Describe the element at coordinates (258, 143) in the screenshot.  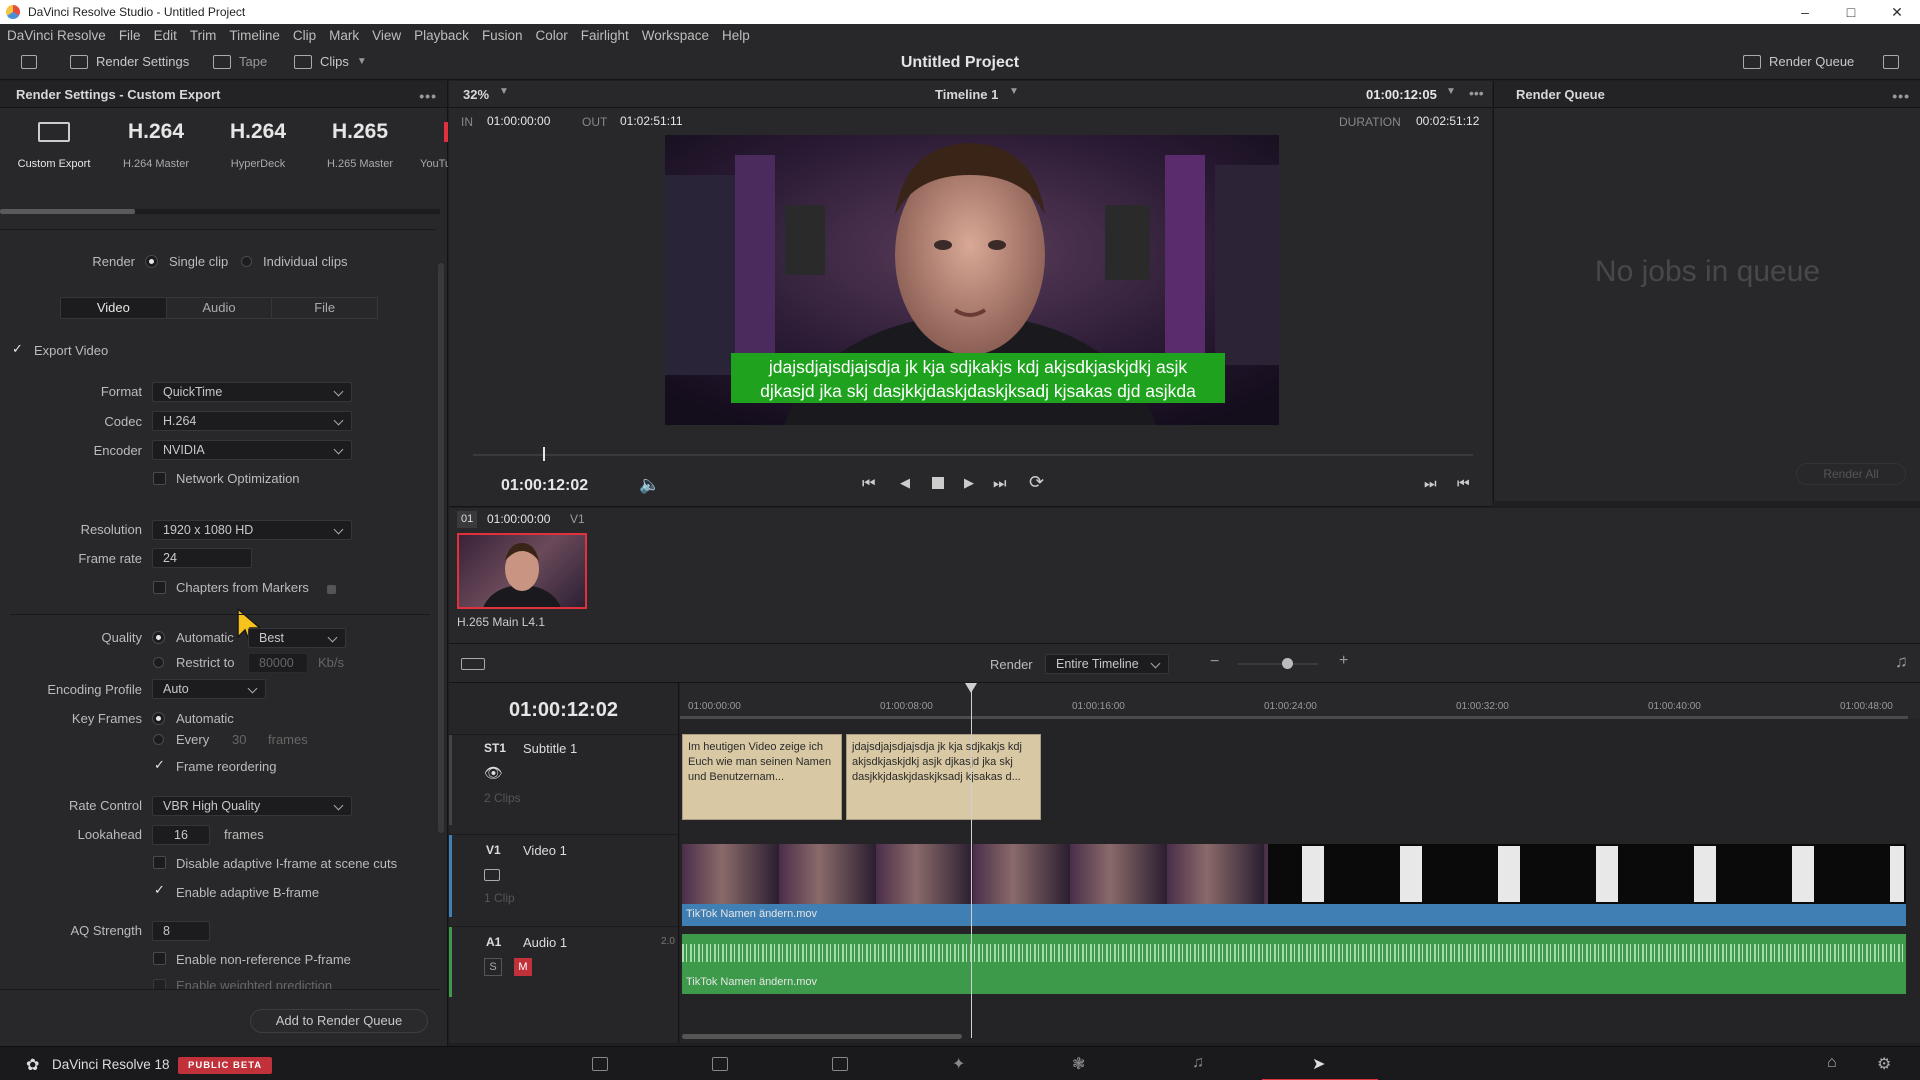
I see `preset-hyperdeck: H.264 HyperDeck` at that location.